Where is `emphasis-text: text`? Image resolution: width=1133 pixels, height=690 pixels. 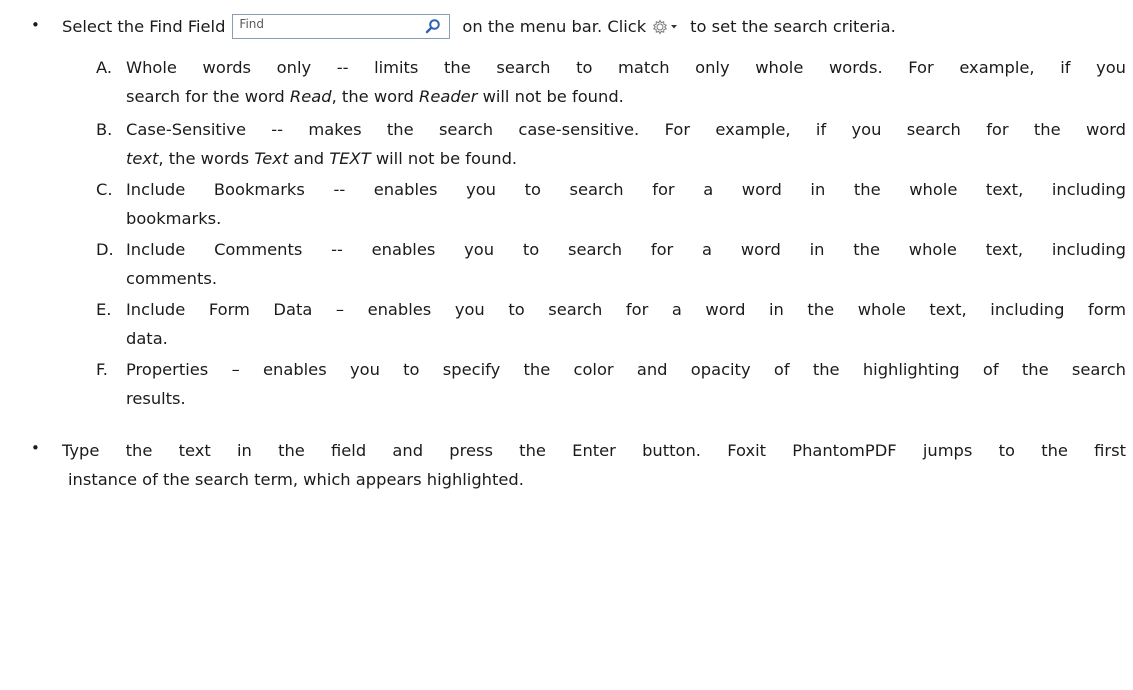
emphasis-text: text is located at coordinates (142, 158).